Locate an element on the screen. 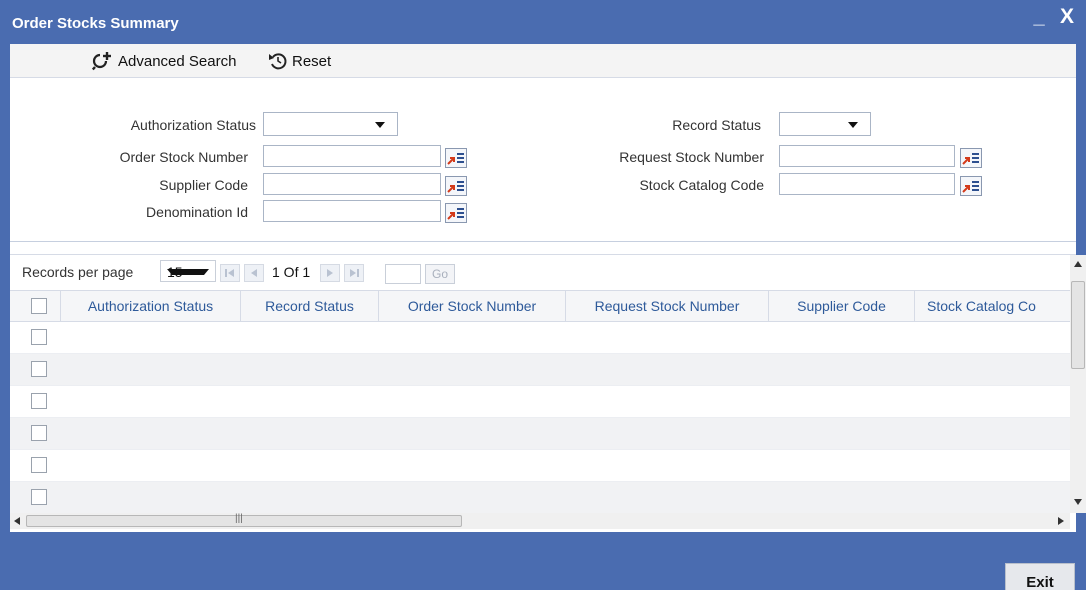  stock-catalog-code-input is located at coordinates (867, 184).